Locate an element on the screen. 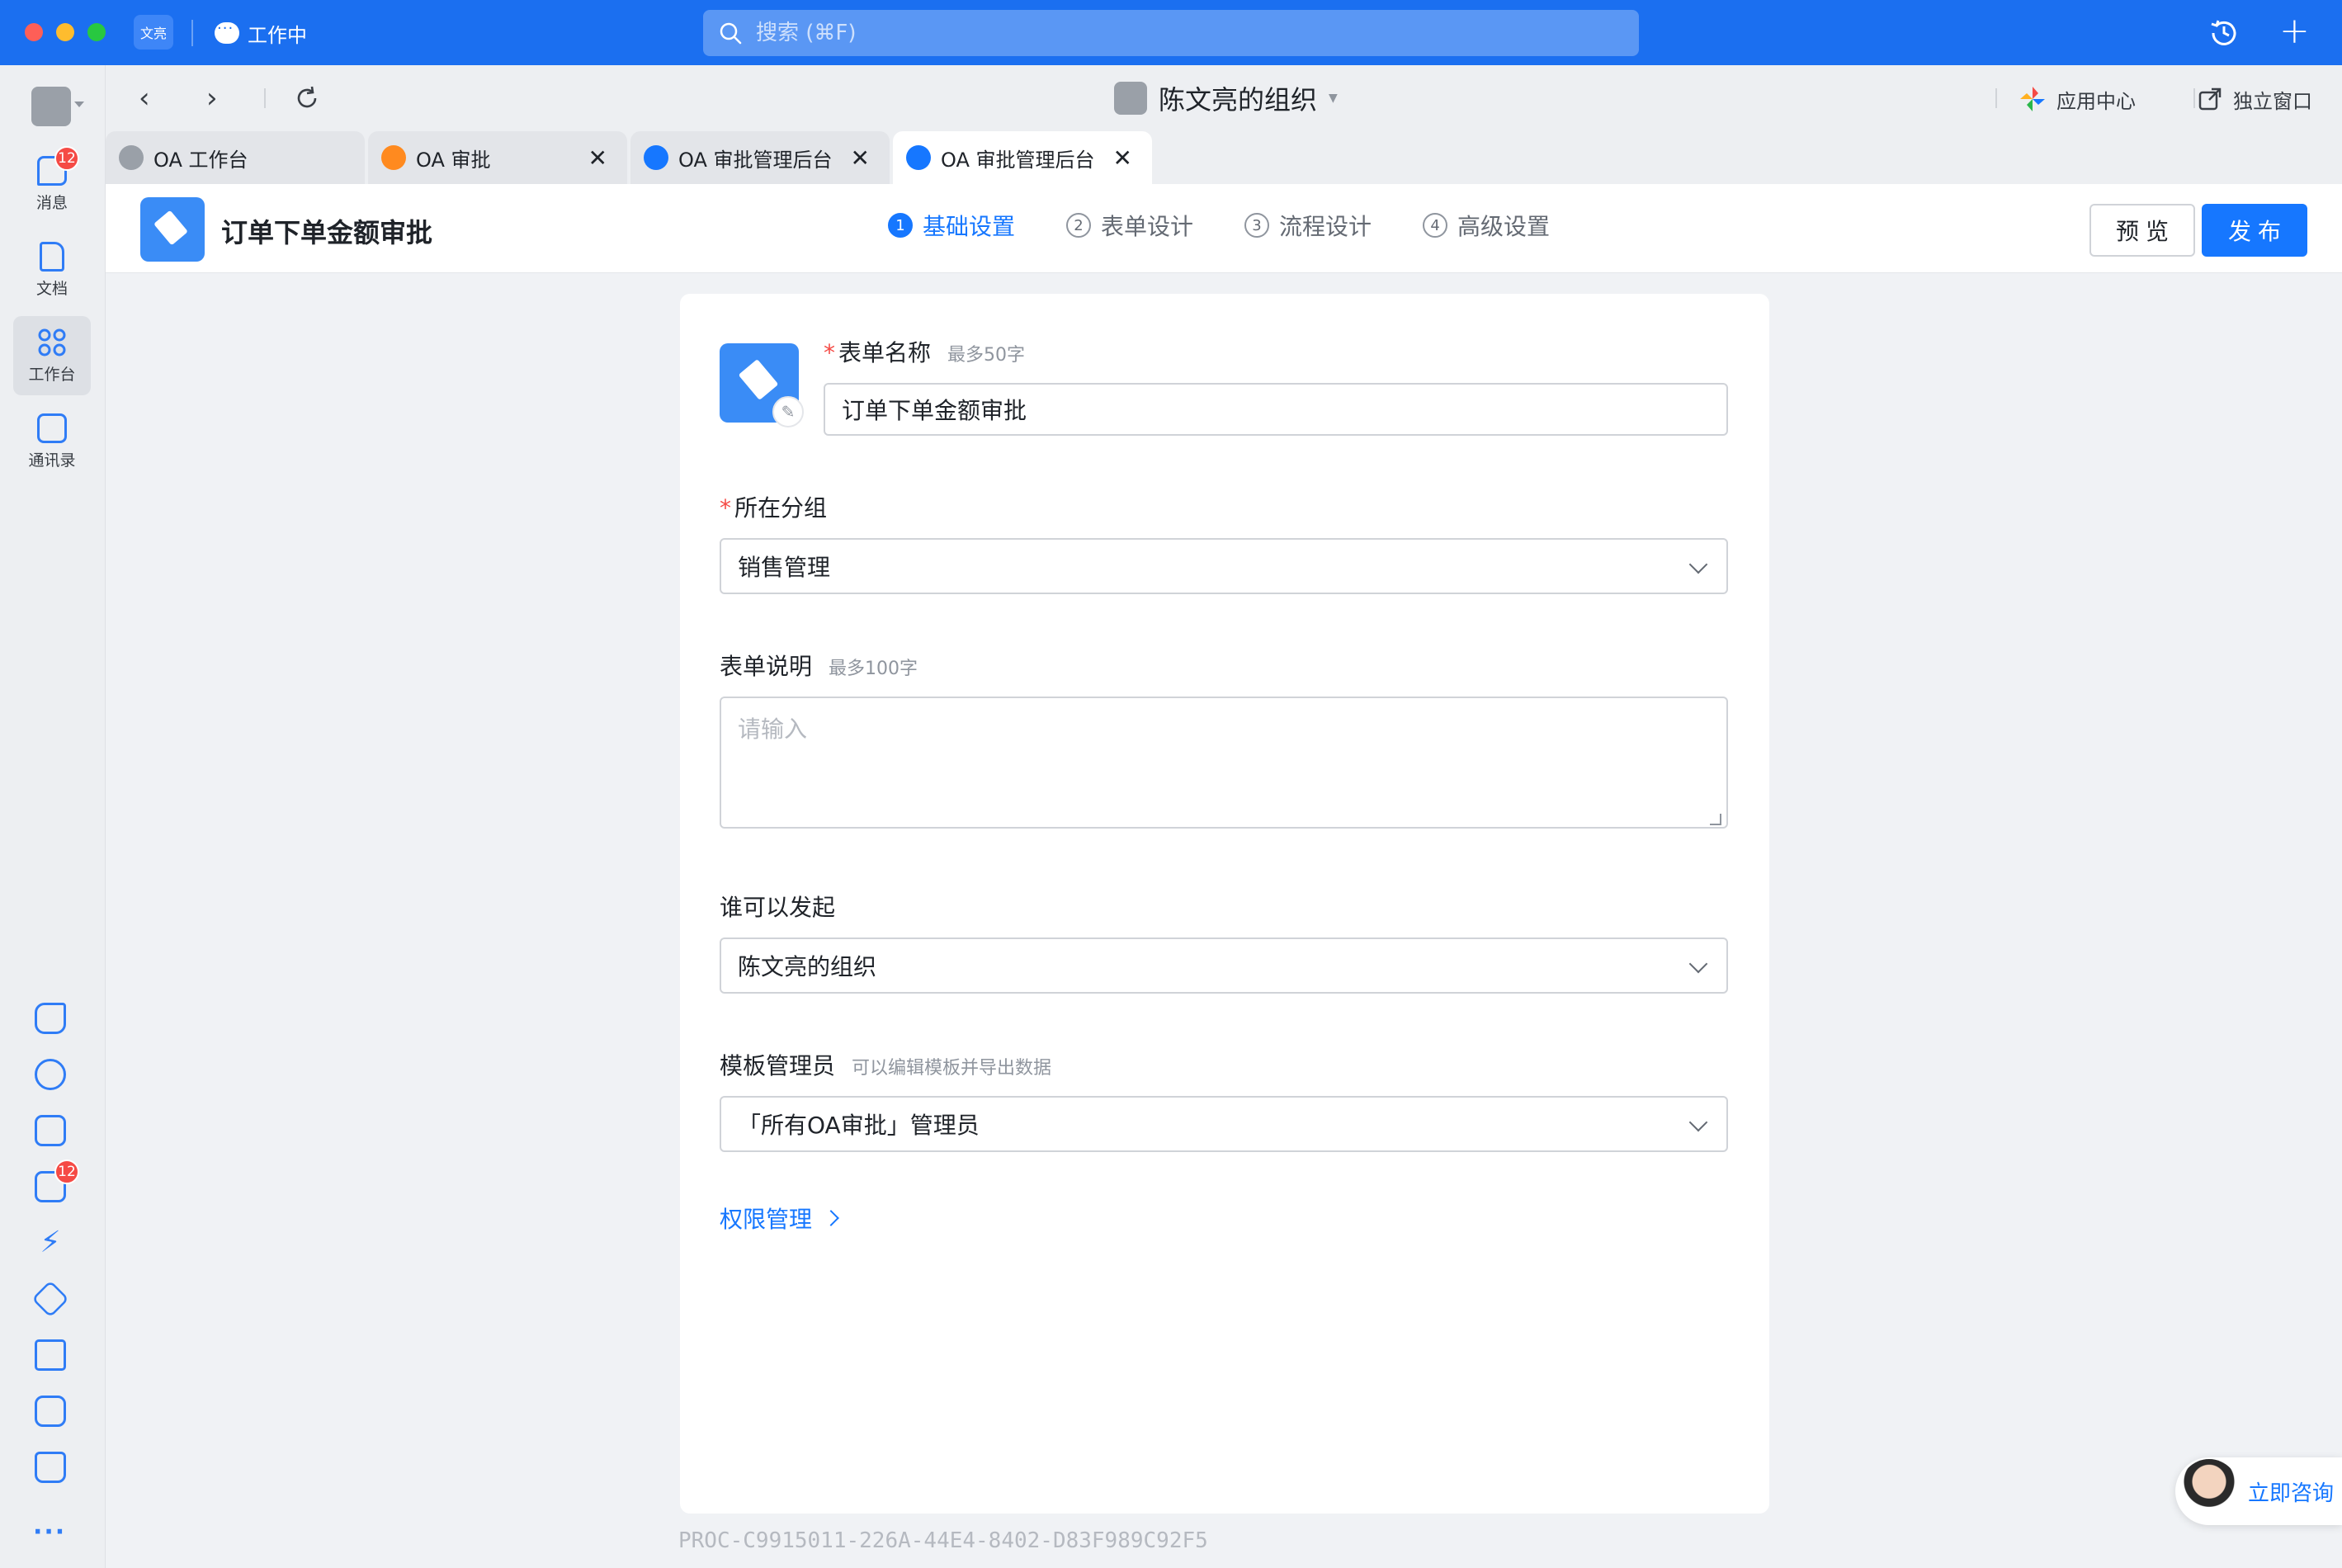 This screenshot has height=1568, width=2342. step-form-design: 2 表单设计 is located at coordinates (1129, 225).